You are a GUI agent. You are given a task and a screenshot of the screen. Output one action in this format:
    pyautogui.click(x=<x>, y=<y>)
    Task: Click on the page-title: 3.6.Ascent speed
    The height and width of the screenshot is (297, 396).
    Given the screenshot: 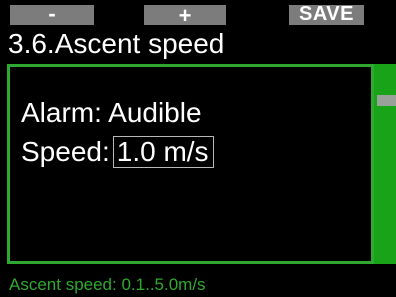 What is the action you would take?
    pyautogui.click(x=116, y=43)
    